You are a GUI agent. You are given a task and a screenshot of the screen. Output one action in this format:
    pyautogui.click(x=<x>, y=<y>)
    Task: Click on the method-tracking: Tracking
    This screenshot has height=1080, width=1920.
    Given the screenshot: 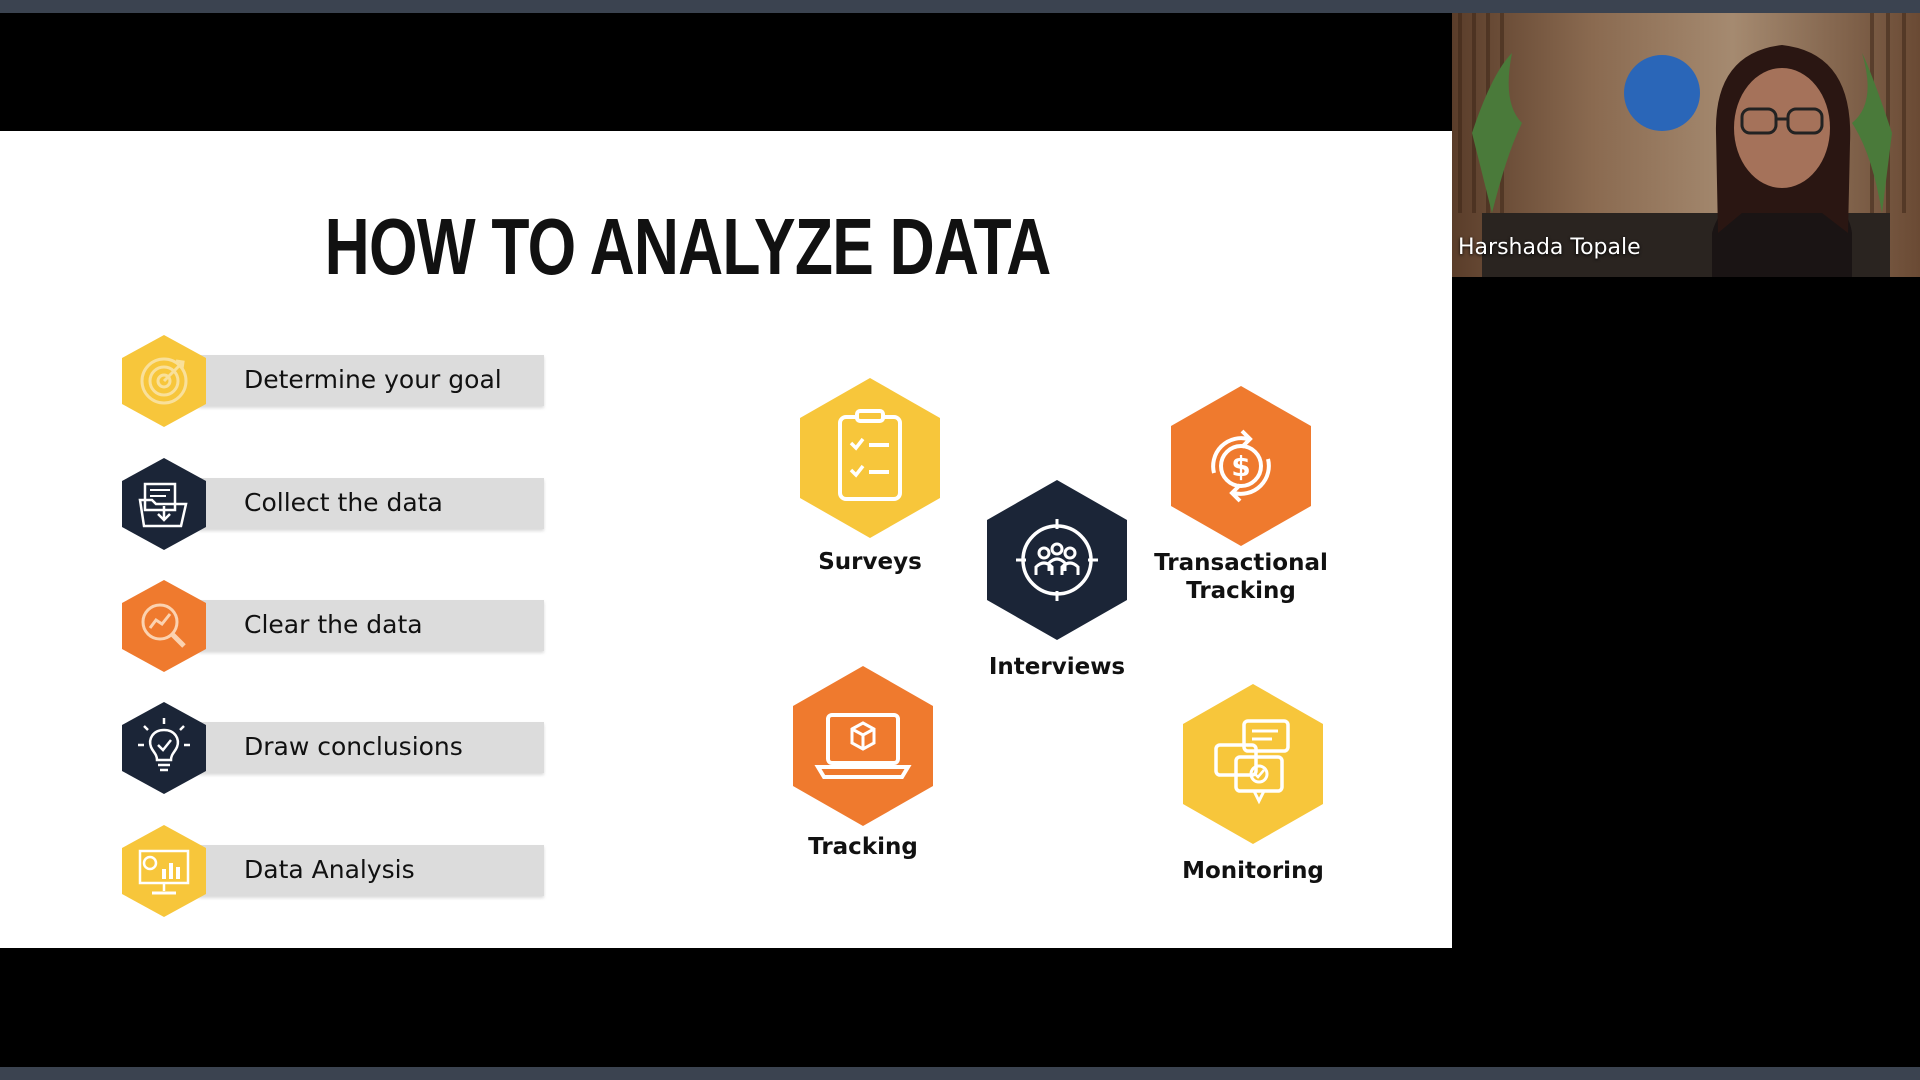 What is the action you would take?
    pyautogui.click(x=863, y=761)
    